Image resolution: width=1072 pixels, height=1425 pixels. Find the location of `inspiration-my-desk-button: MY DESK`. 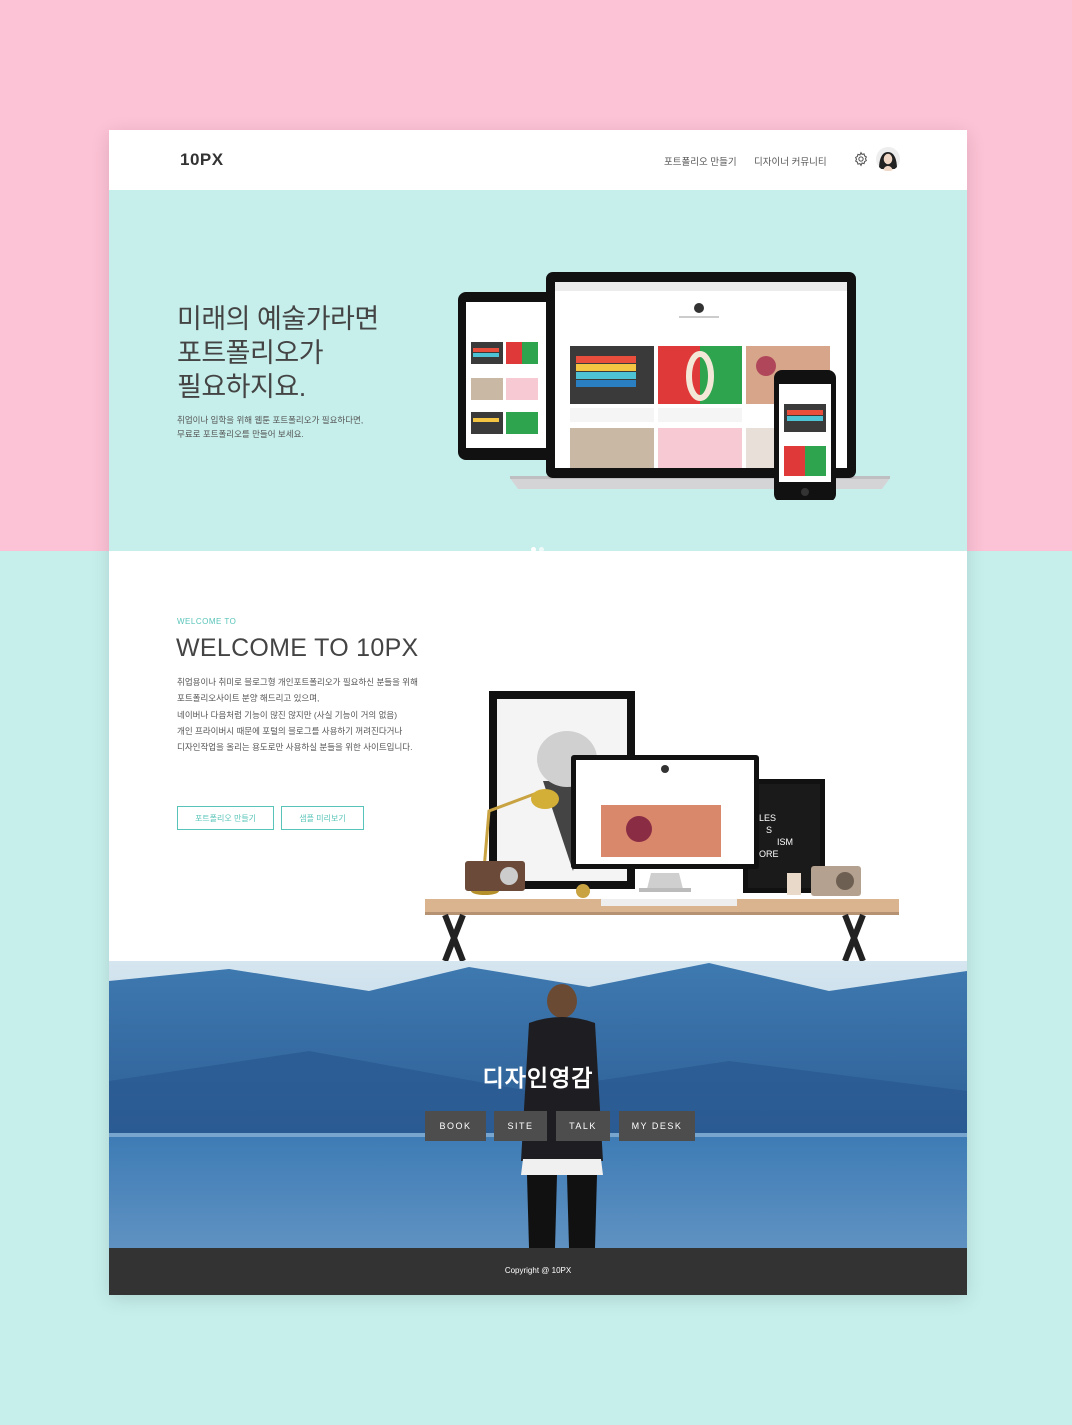

inspiration-my-desk-button: MY DESK is located at coordinates (657, 1126).